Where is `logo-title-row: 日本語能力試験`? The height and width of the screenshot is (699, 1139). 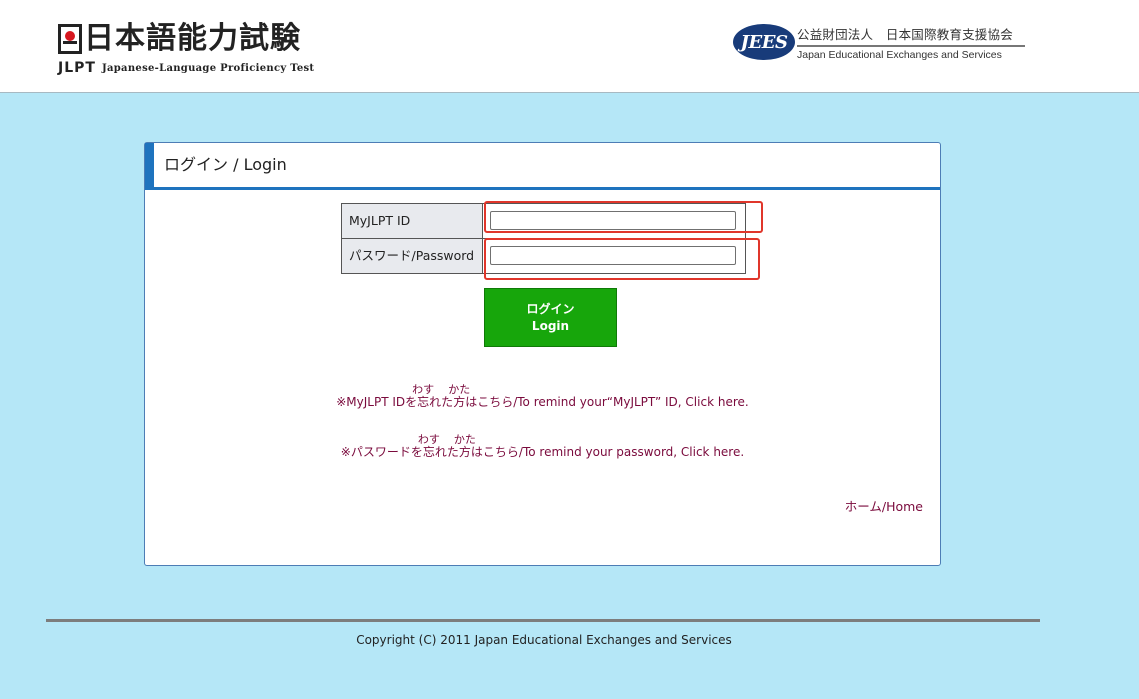 logo-title-row: 日本語能力試験 is located at coordinates (179, 39).